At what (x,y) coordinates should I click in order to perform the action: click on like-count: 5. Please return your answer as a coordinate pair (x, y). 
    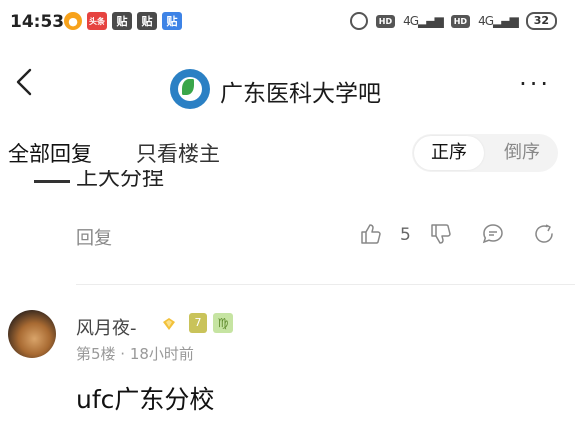
    Looking at the image, I should click on (405, 235).